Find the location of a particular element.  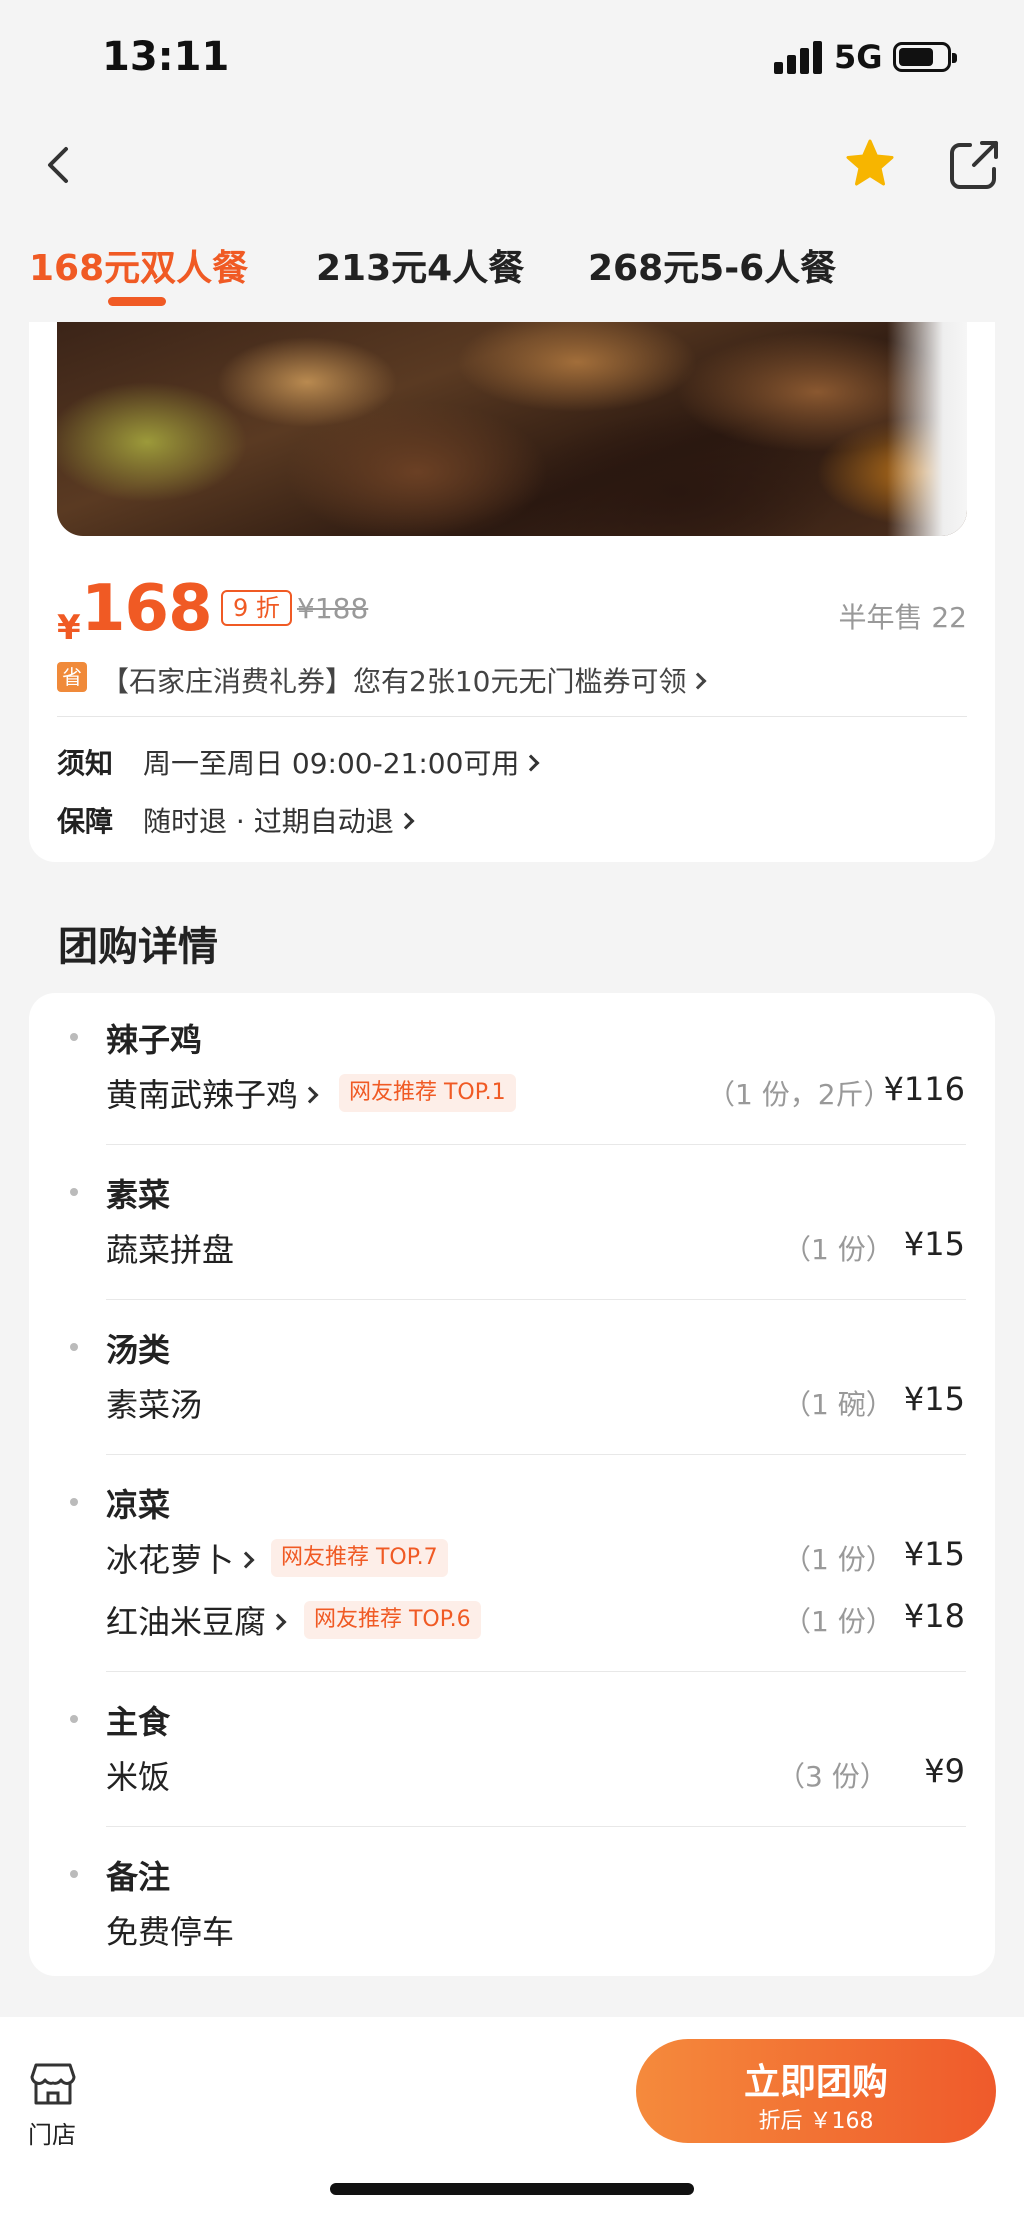

category-title: 辣子鸡 is located at coordinates (154, 1040).